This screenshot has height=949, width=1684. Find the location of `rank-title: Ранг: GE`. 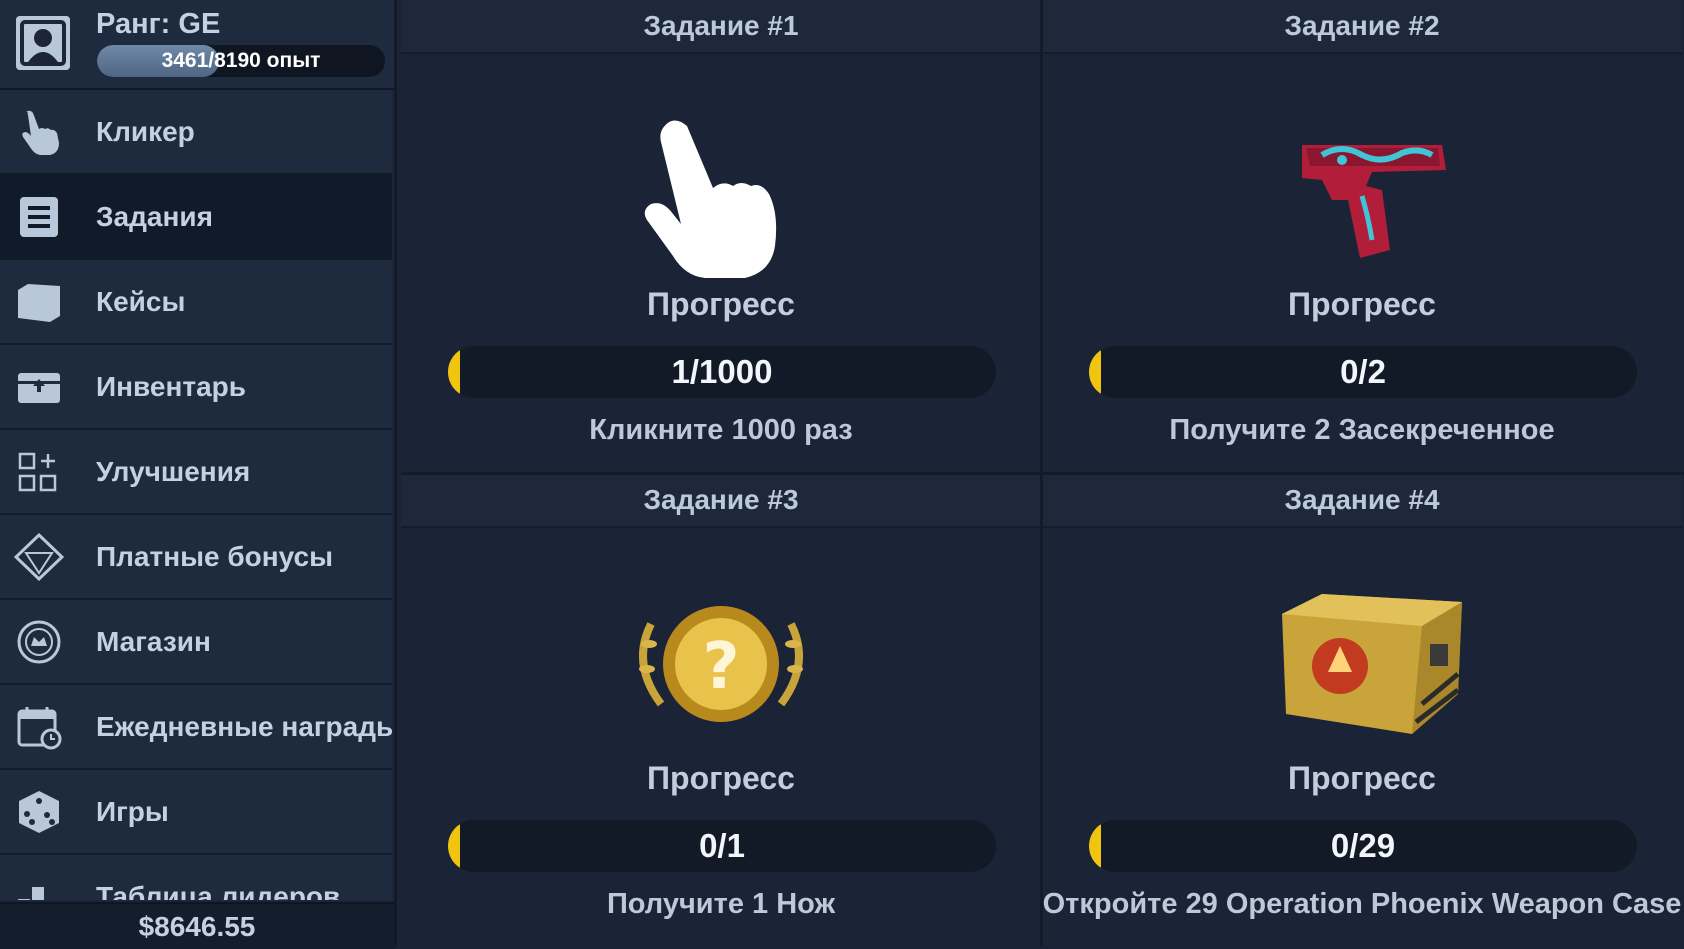

rank-title: Ранг: GE is located at coordinates (158, 24).